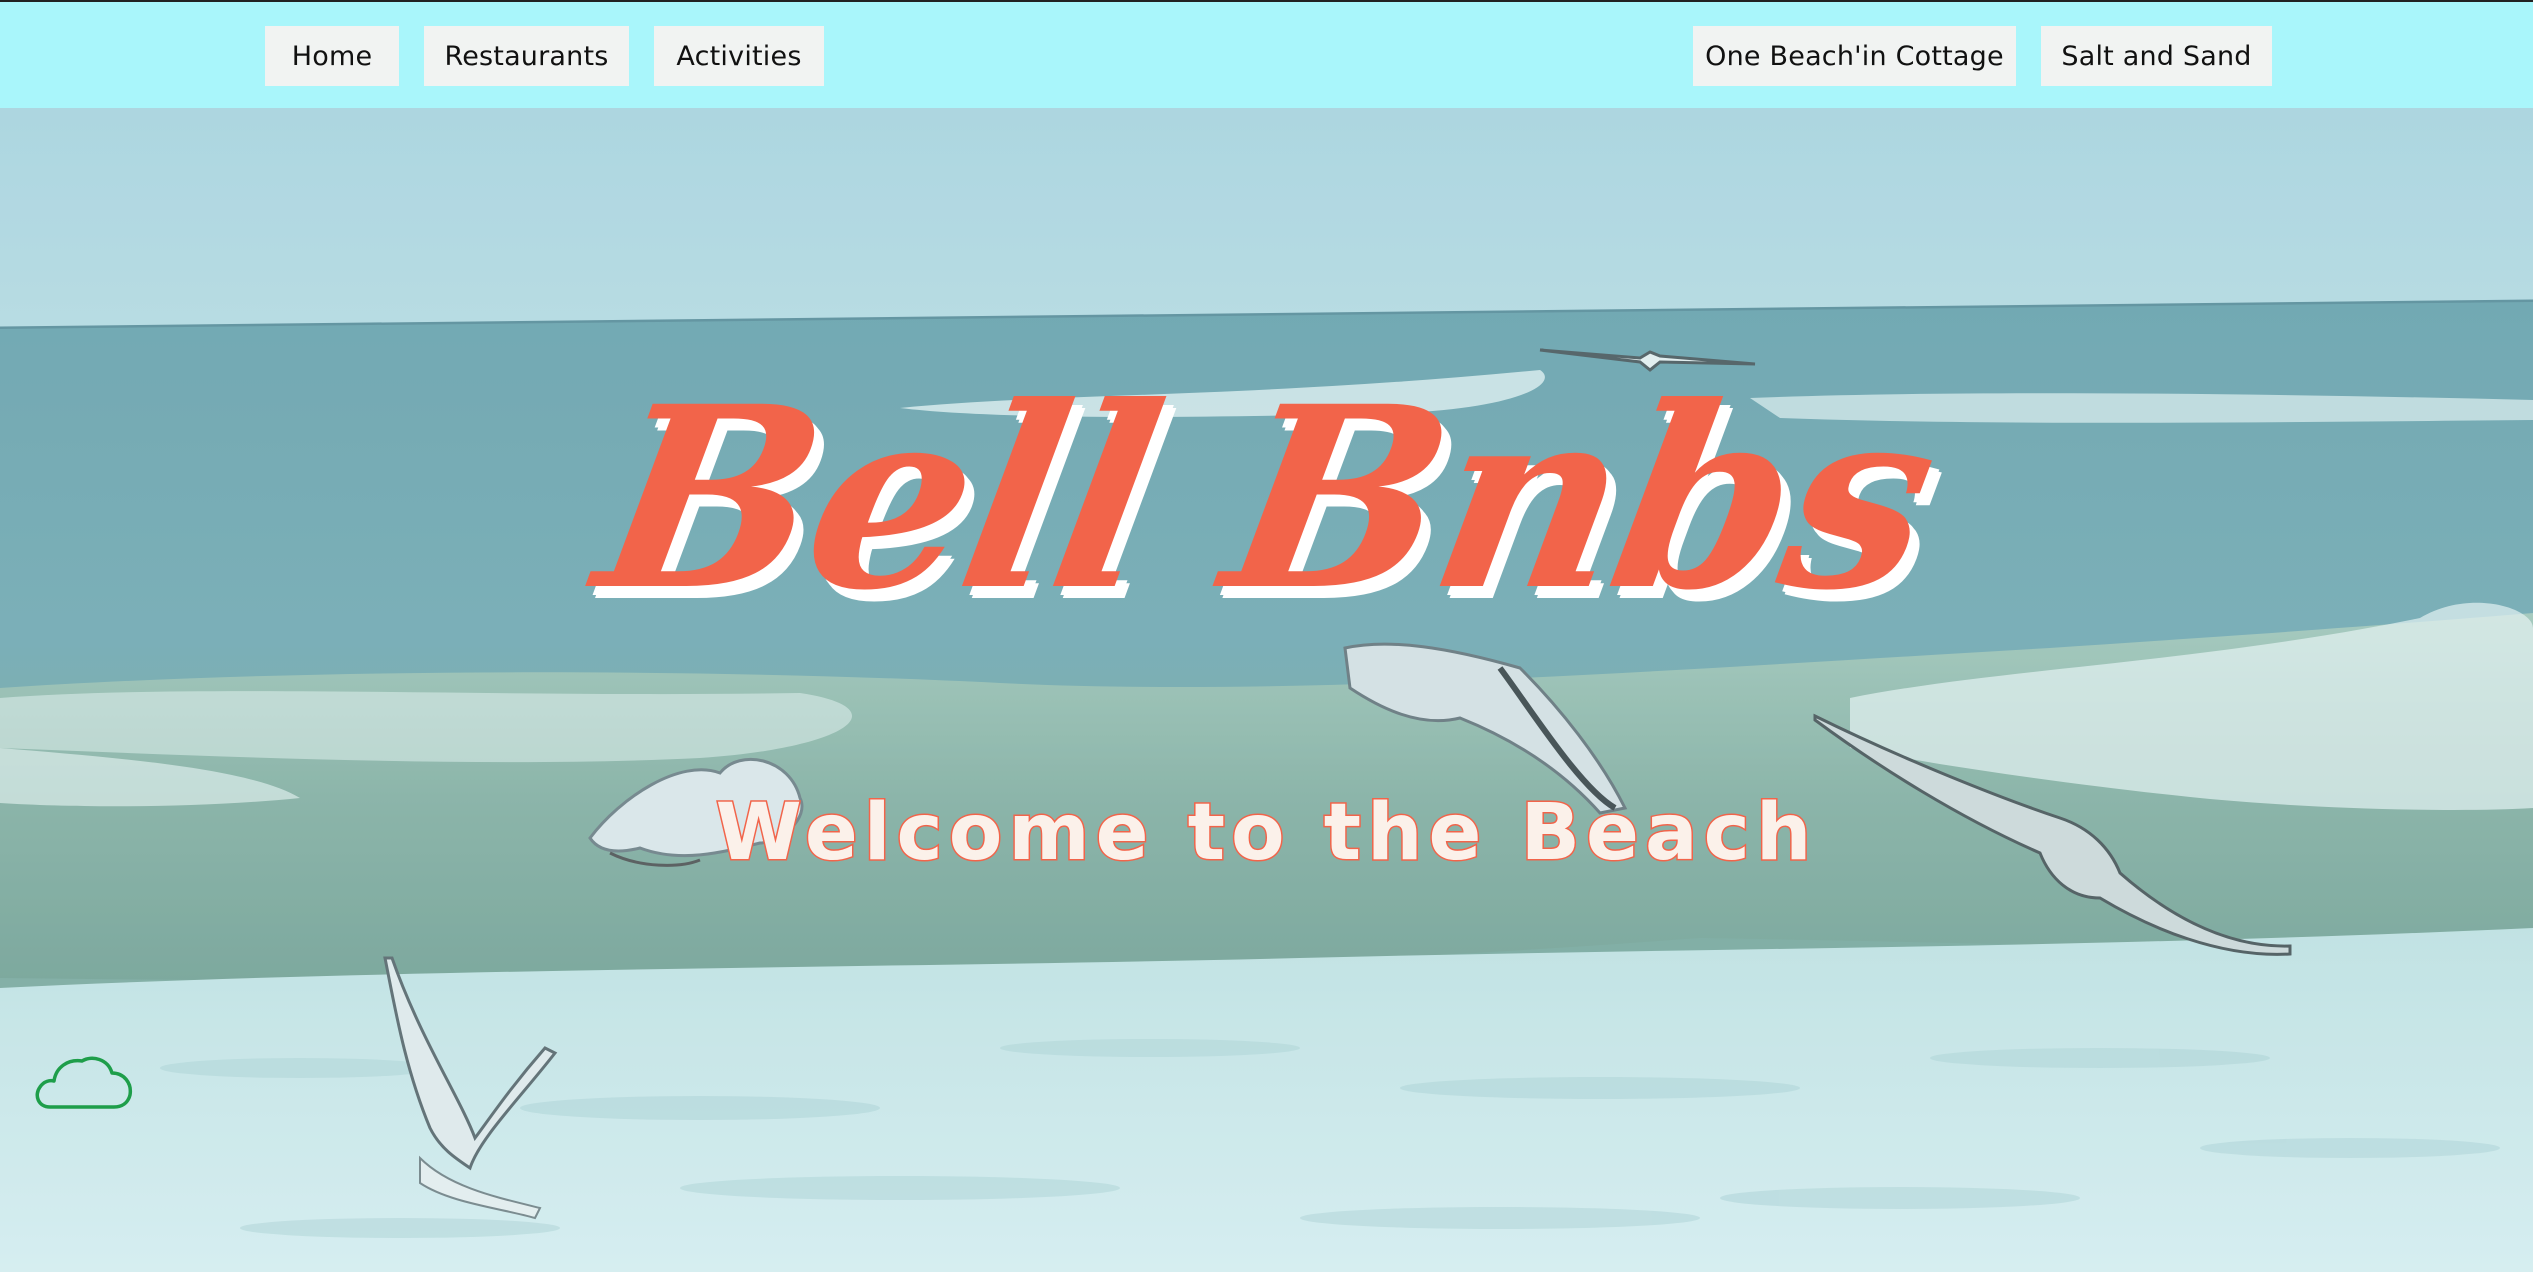 The width and height of the screenshot is (2533, 1272). Describe the element at coordinates (739, 56) in the screenshot. I see `nav-activities-button: Activities` at that location.